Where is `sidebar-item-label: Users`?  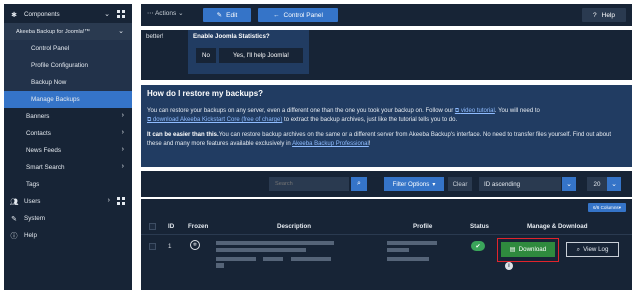 sidebar-item-label: Users is located at coordinates (32, 201).